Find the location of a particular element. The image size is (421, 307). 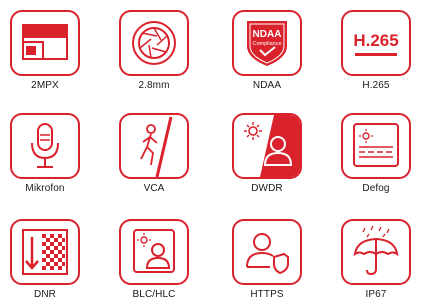

feature-label: Mikrofon is located at coordinates (45, 188).